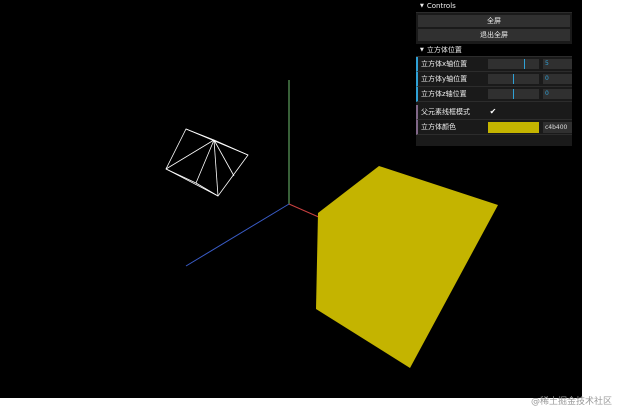 The image size is (640, 411). What do you see at coordinates (513, 64) in the screenshot?
I see `cube-x-slider` at bounding box center [513, 64].